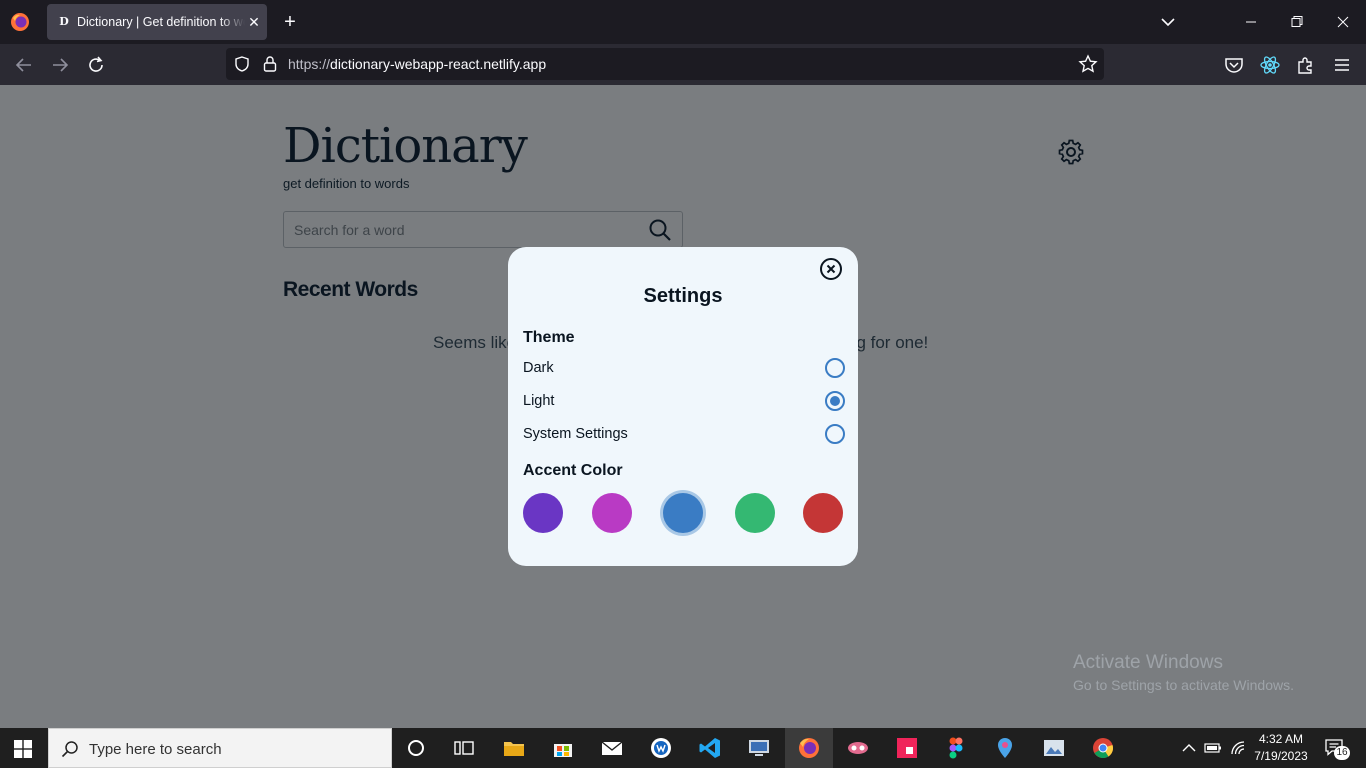 The width and height of the screenshot is (1366, 768). I want to click on theme-option-system-settings: System Settings, so click(684, 434).